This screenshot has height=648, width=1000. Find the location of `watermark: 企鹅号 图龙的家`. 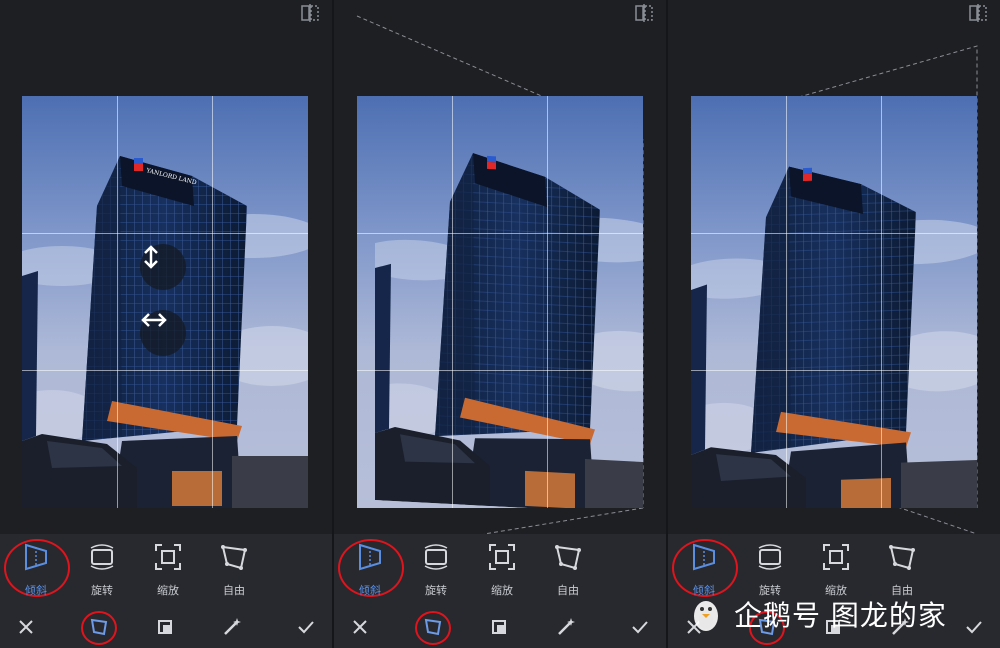

watermark: 企鹅号 图龙的家 is located at coordinates (816, 614).